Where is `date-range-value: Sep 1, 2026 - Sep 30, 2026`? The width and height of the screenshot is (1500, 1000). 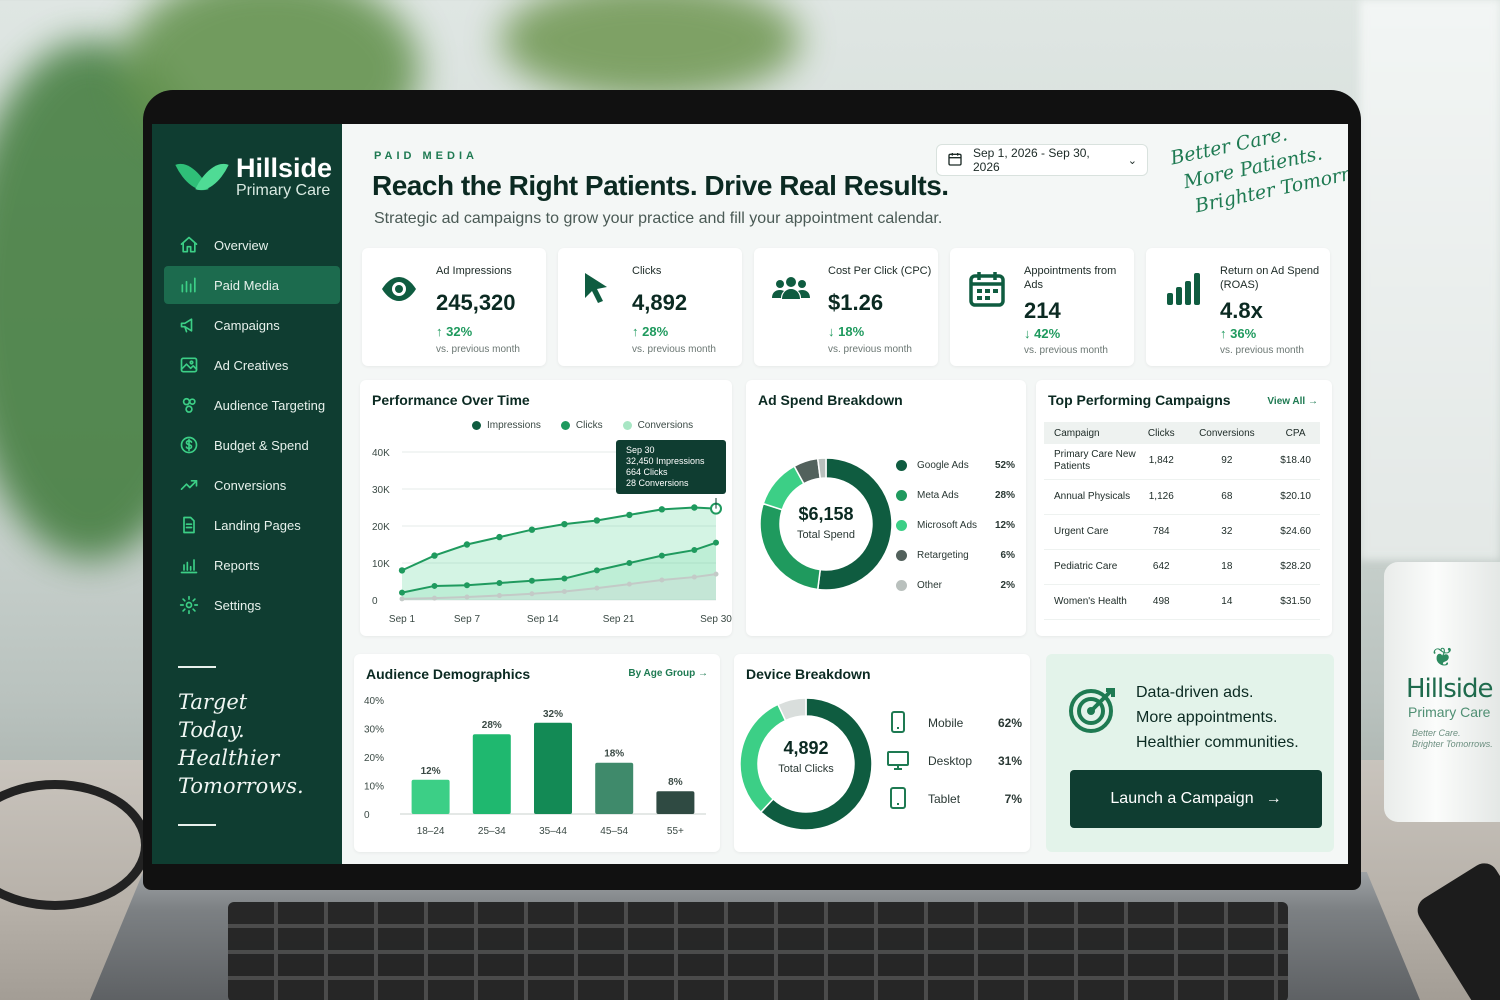 date-range-value: Sep 1, 2026 - Sep 30, 2026 is located at coordinates (1031, 160).